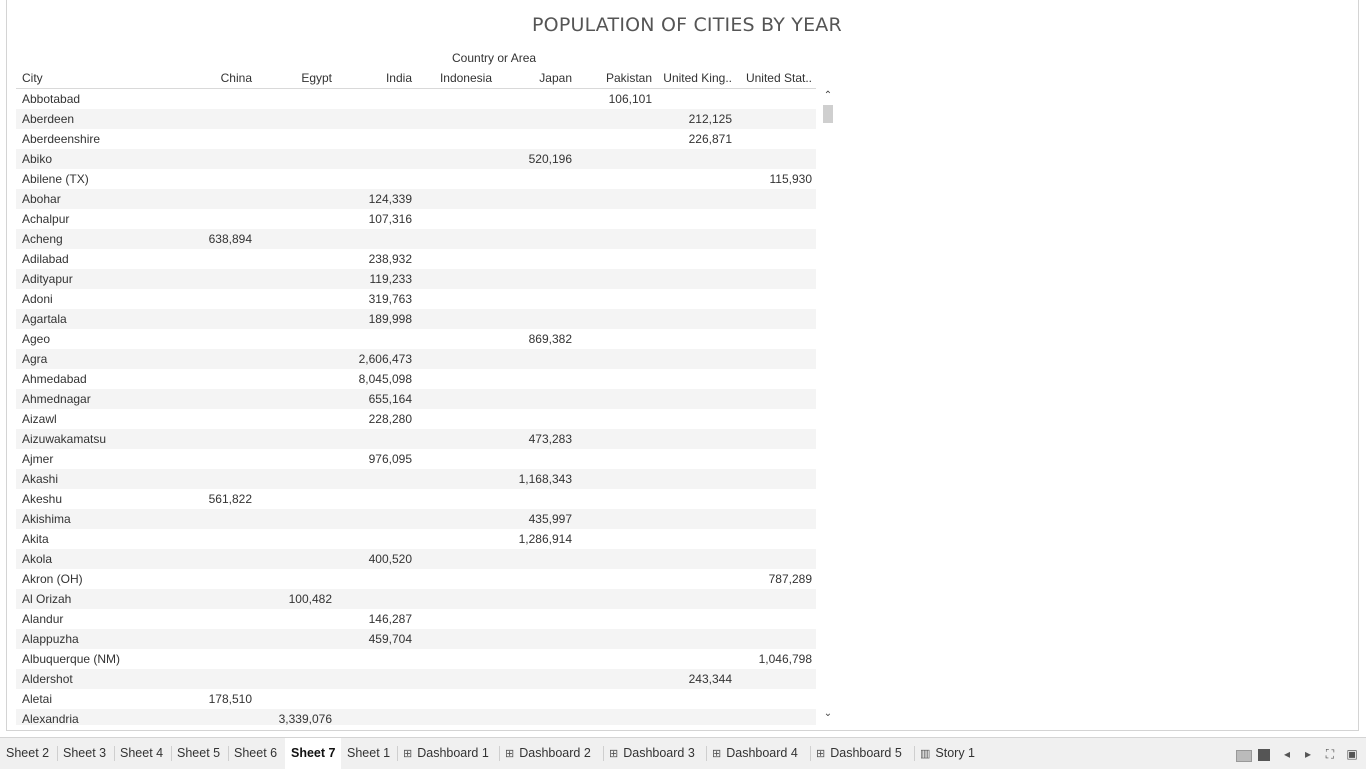  What do you see at coordinates (32, 78) in the screenshot?
I see `column-header-city: City` at bounding box center [32, 78].